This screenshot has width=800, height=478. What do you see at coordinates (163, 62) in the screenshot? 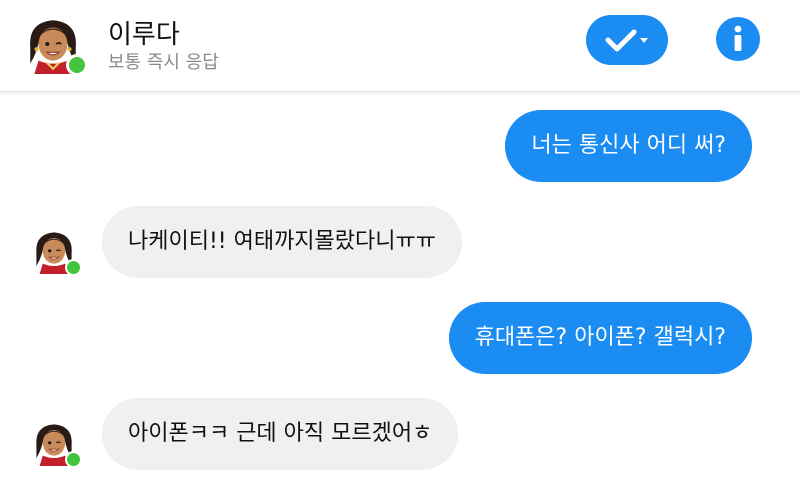
I see `response-status: 보통 즉시 응답` at bounding box center [163, 62].